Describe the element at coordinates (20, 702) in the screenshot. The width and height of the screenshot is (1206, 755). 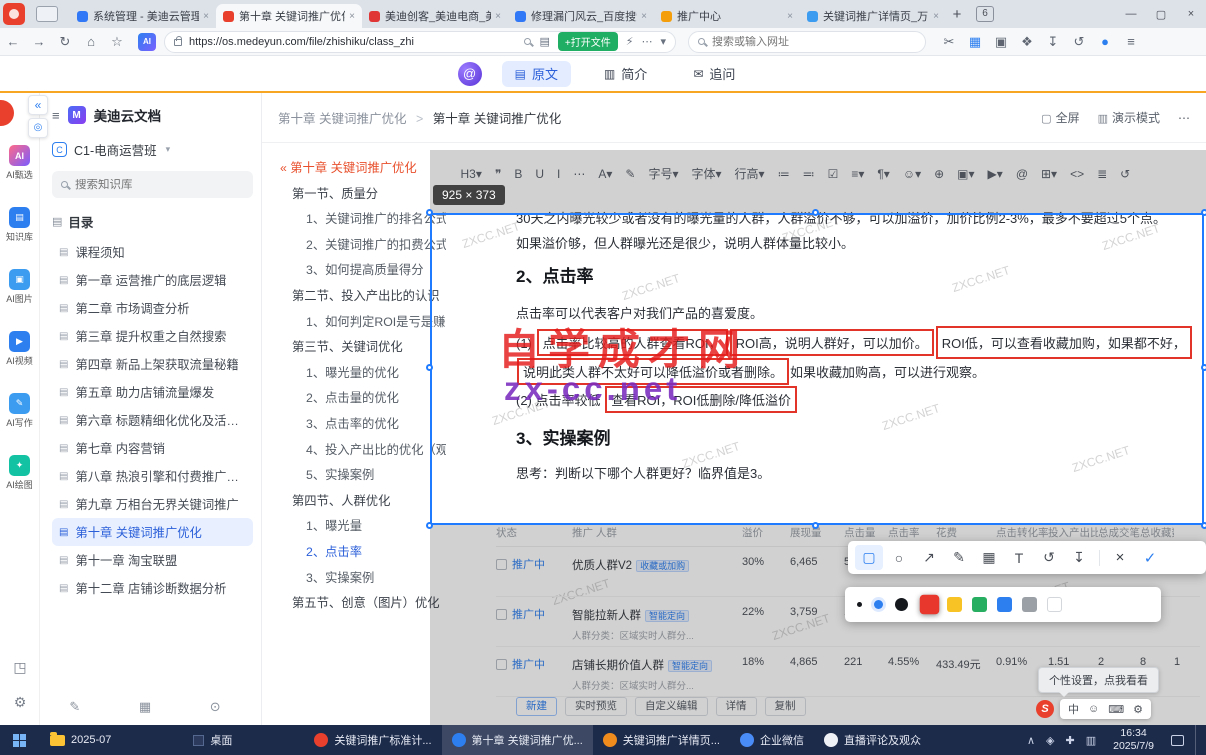
I see `settings-gear-icon: ⚙` at that location.